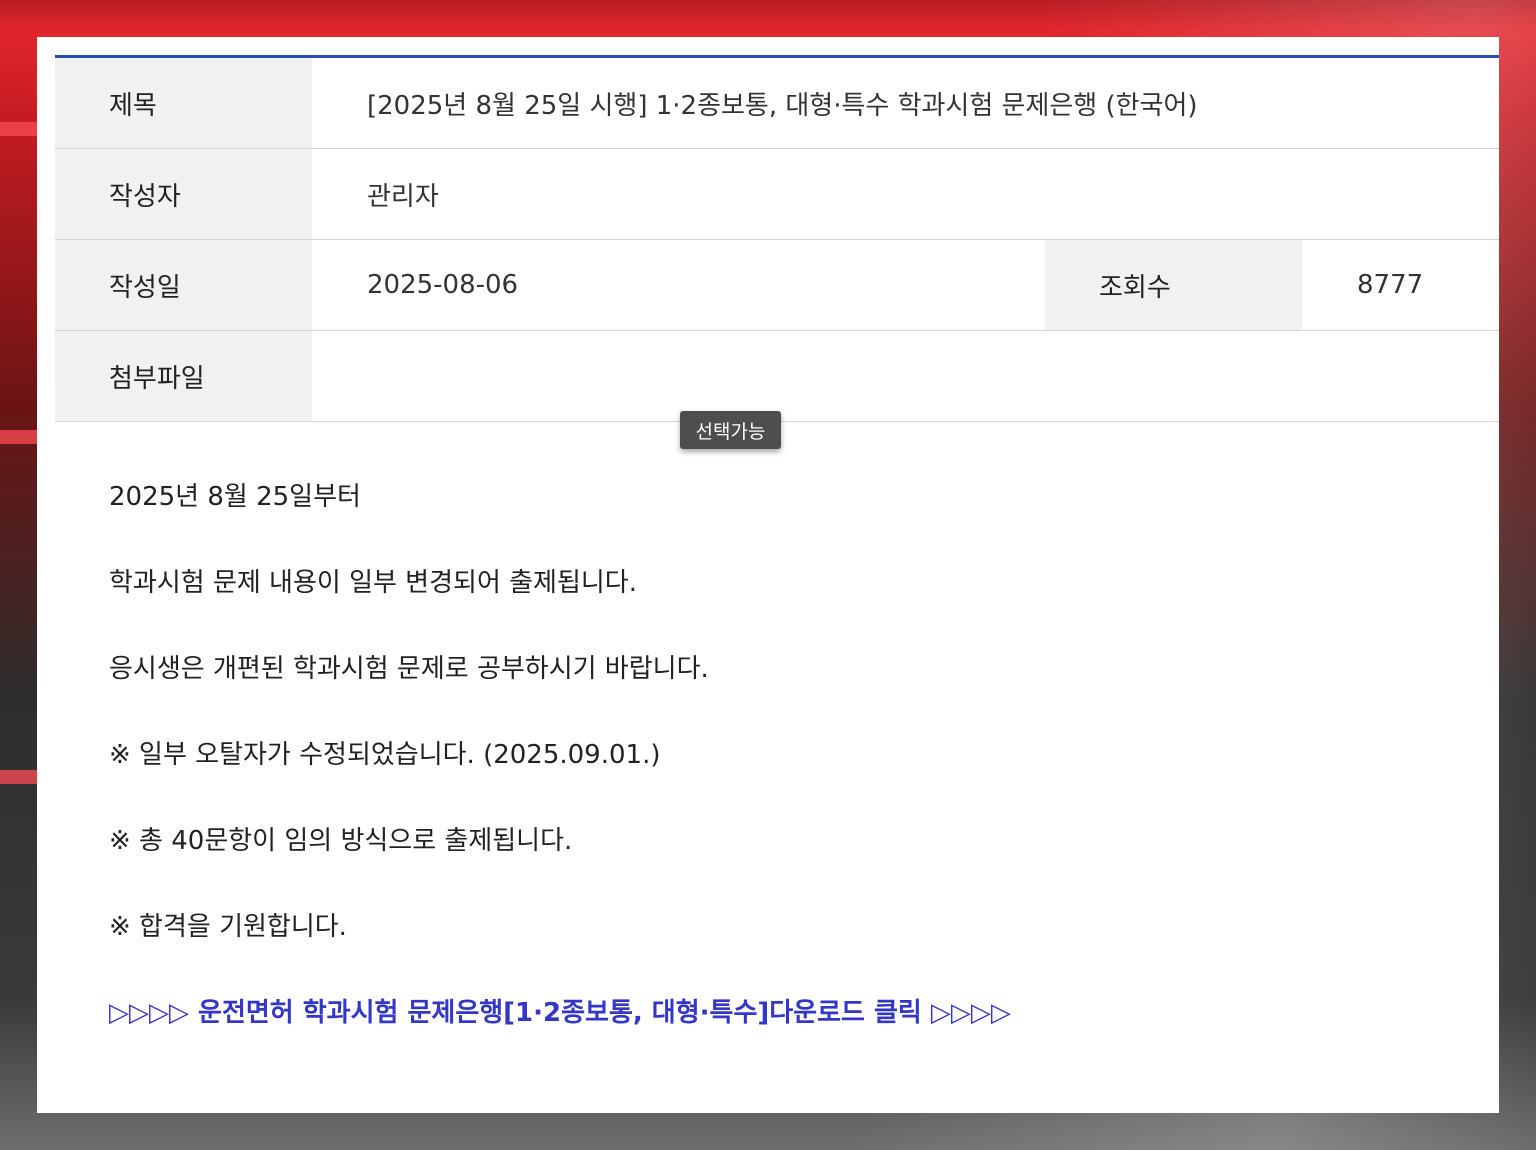 This screenshot has height=1150, width=1536. Describe the element at coordinates (183, 194) in the screenshot. I see `author-label: 작성자` at that location.